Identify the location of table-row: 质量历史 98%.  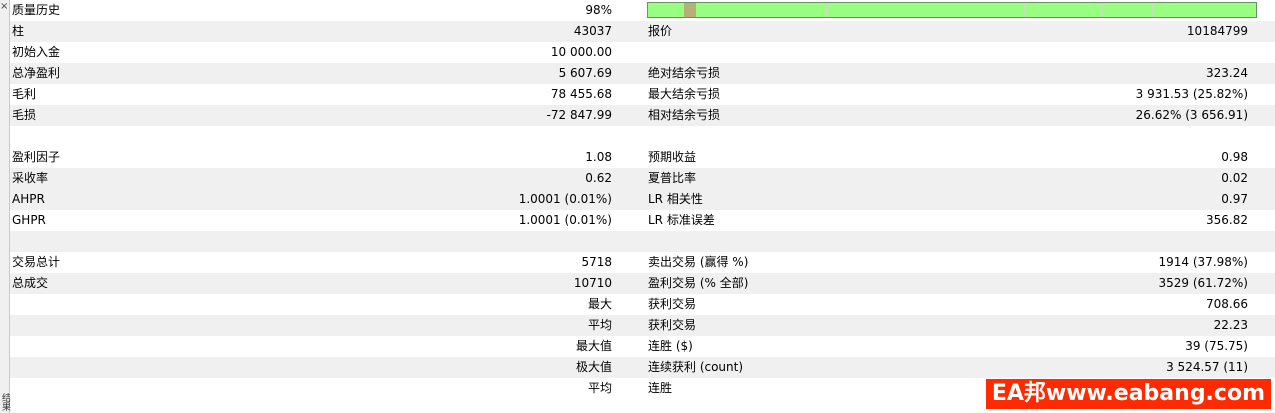
(642, 10).